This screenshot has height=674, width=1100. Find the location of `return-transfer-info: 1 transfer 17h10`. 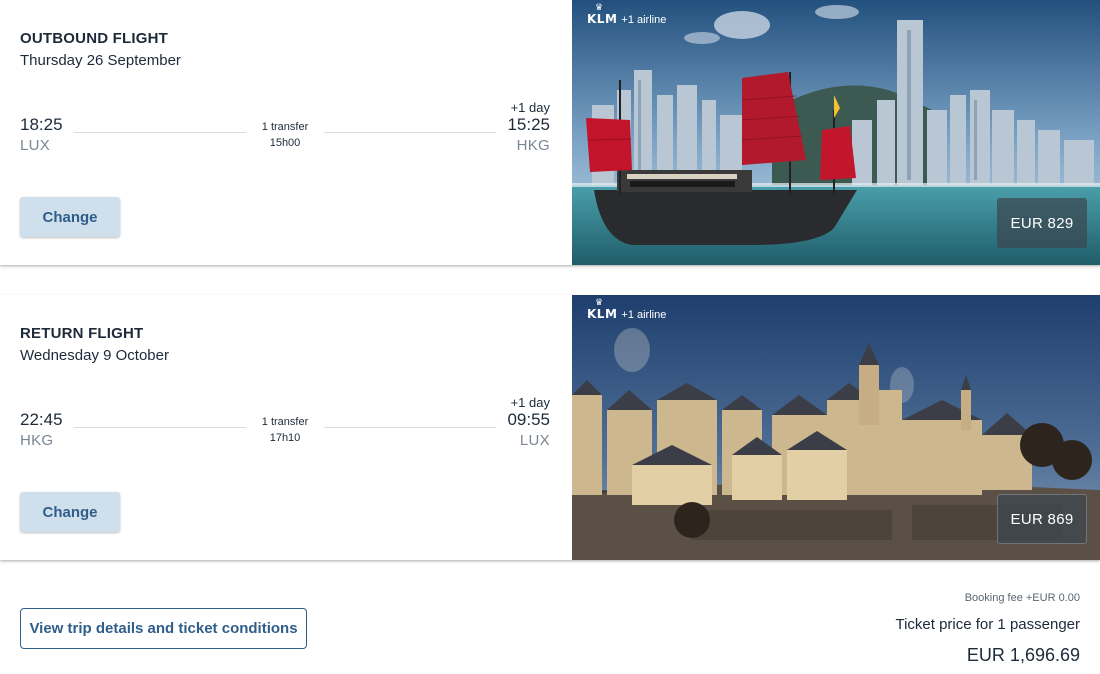

return-transfer-info: 1 transfer 17h10 is located at coordinates (285, 430).